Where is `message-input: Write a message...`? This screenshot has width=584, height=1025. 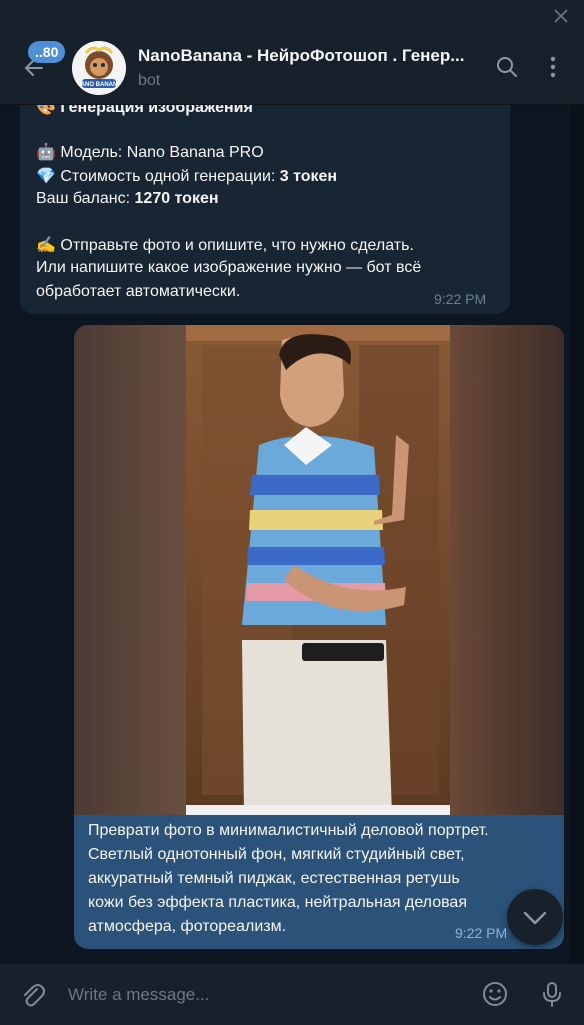 message-input: Write a message... is located at coordinates (138, 995).